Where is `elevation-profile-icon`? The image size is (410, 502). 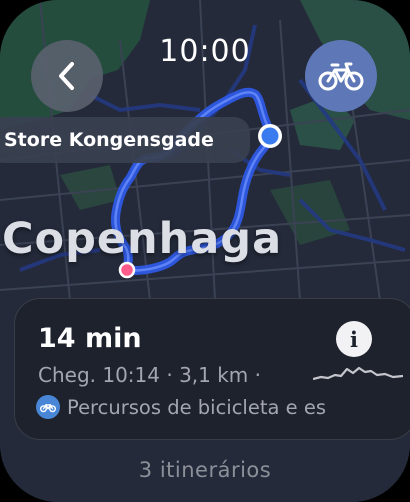
elevation-profile-icon is located at coordinates (358, 373).